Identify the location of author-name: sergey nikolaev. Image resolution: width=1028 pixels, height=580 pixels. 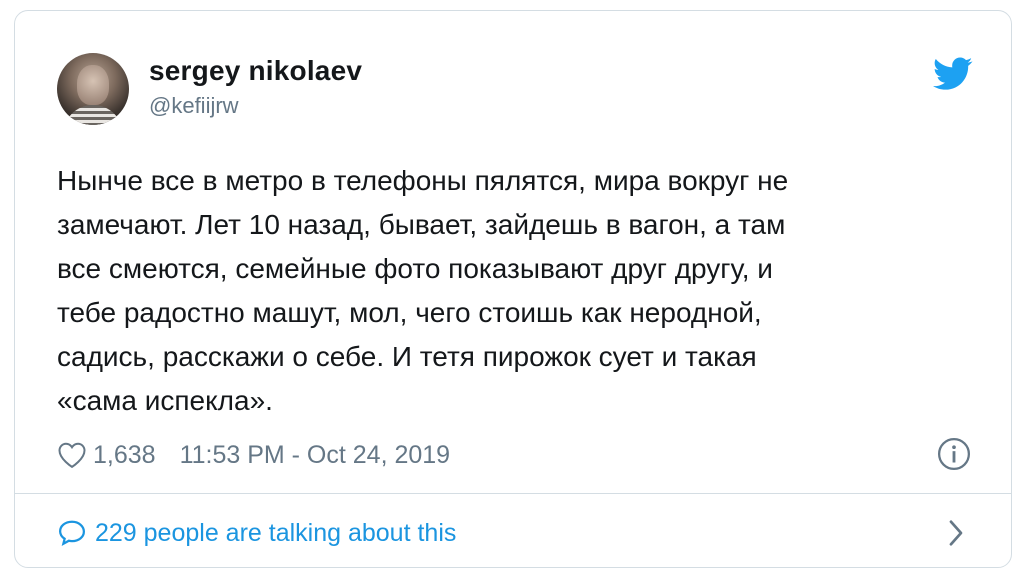
(255, 71).